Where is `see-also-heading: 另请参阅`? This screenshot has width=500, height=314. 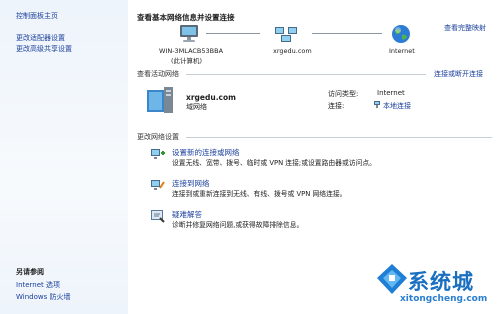
see-also-heading: 另请参阅 is located at coordinates (30, 272).